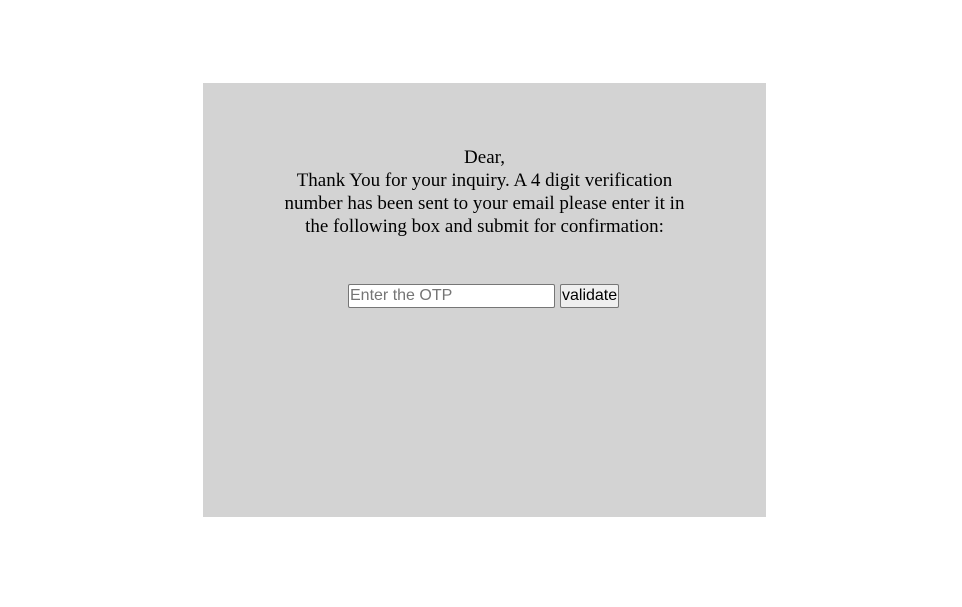  Describe the element at coordinates (484, 157) in the screenshot. I see `greeting-text: Dear,` at that location.